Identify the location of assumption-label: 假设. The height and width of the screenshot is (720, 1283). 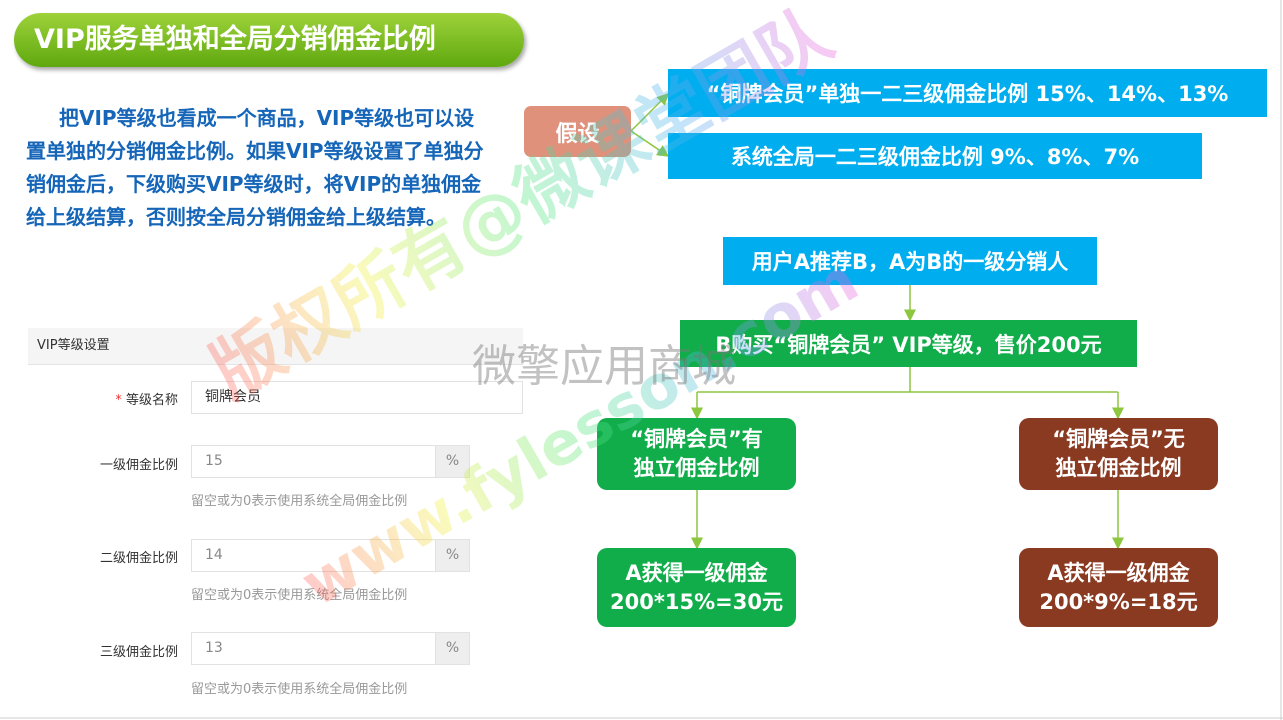
(577, 131).